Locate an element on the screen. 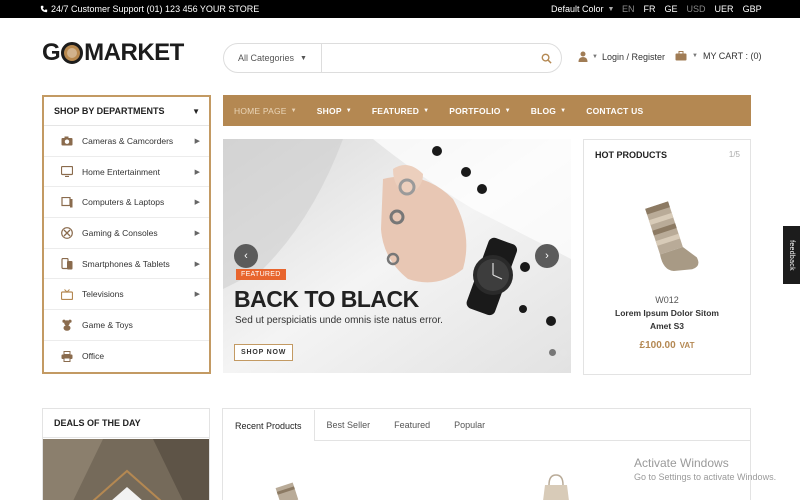 This screenshot has height=500, width=800. product-name: Lorem Ipsum Dolor Sitom Amet S3 is located at coordinates (667, 319).